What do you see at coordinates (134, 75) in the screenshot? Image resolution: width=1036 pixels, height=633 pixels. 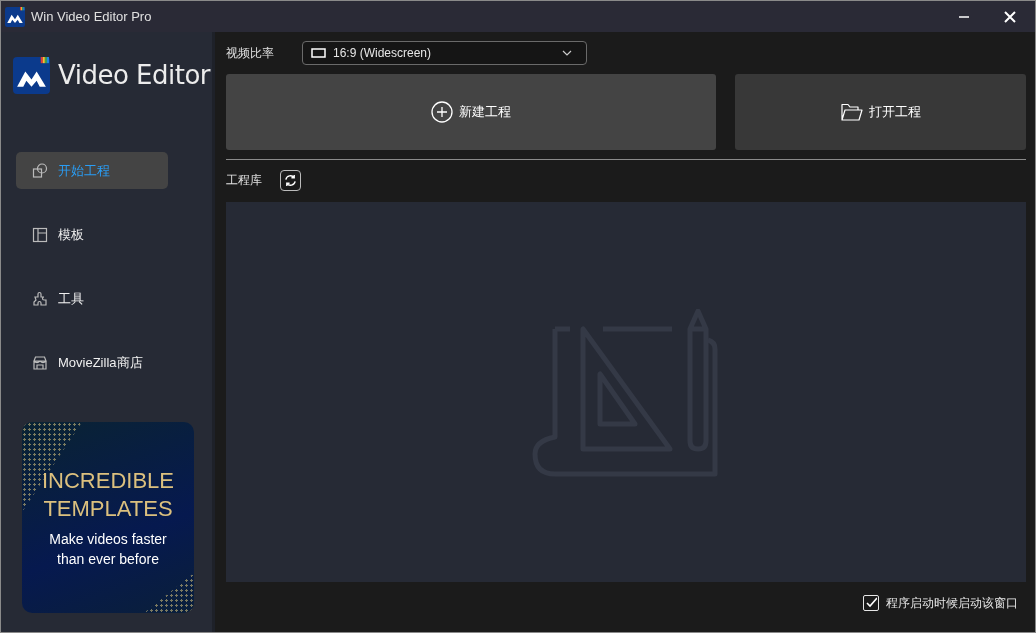 I see `logo-text: Video Editor` at bounding box center [134, 75].